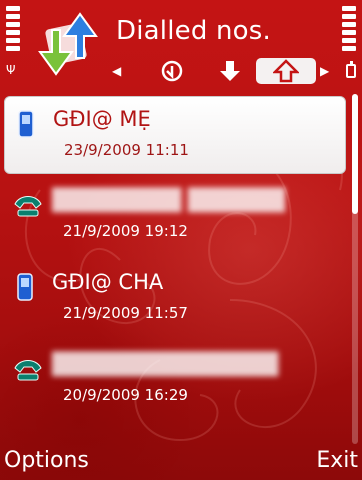 The height and width of the screenshot is (480, 362). Describe the element at coordinates (168, 200) in the screenshot. I see `contact-name-redacted: ████████ ██████` at that location.